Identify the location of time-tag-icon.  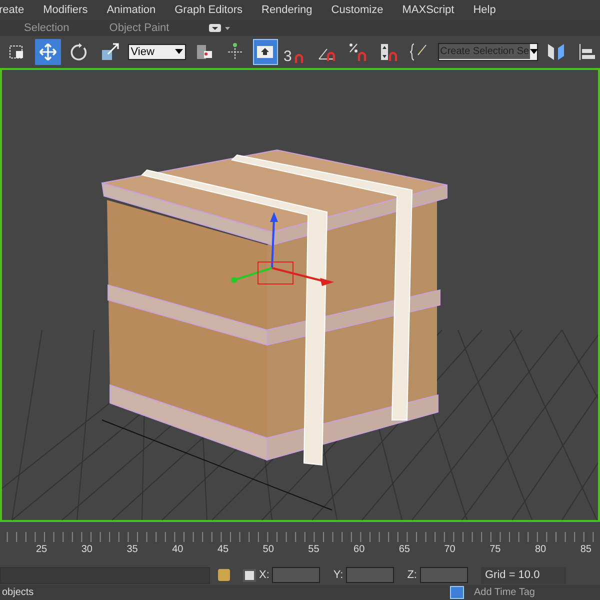
(457, 592).